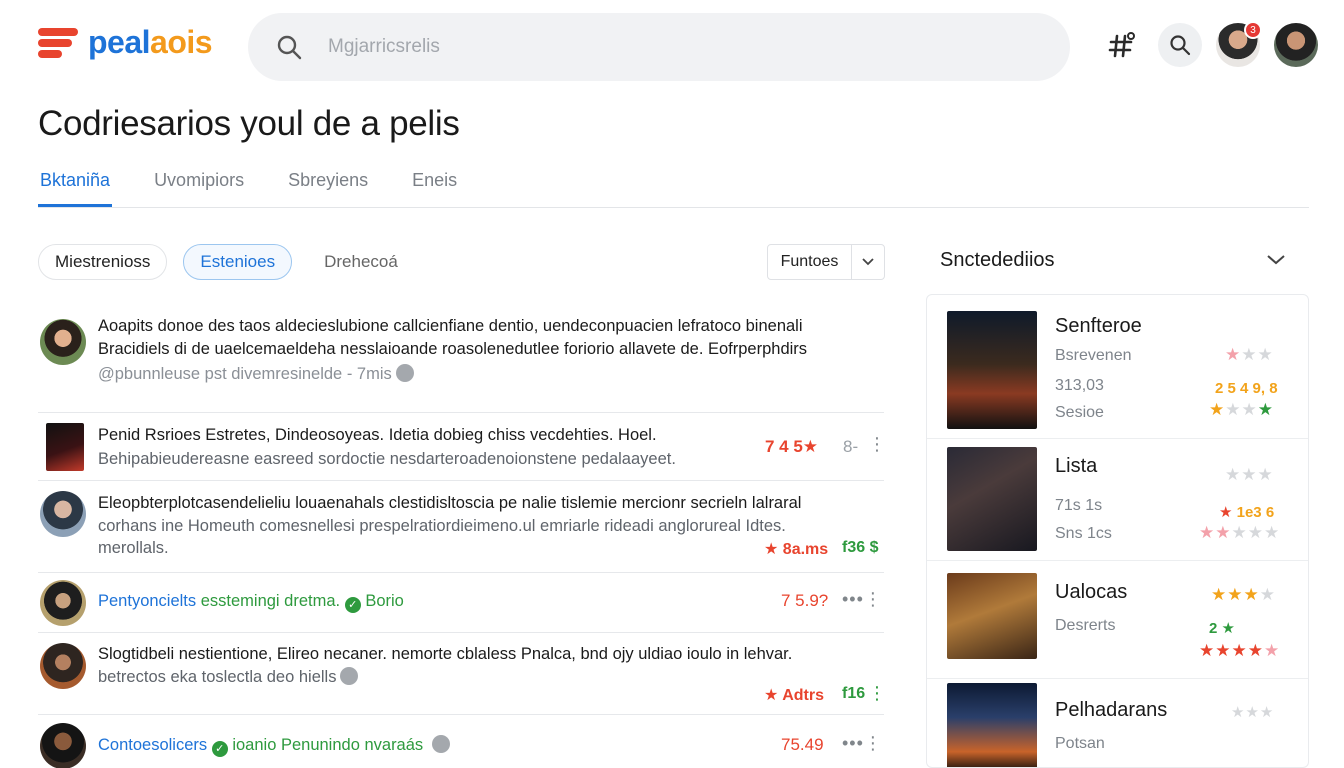 This screenshot has width=1344, height=768. What do you see at coordinates (1120, 260) in the screenshot?
I see `panel-header: Snctedediios` at bounding box center [1120, 260].